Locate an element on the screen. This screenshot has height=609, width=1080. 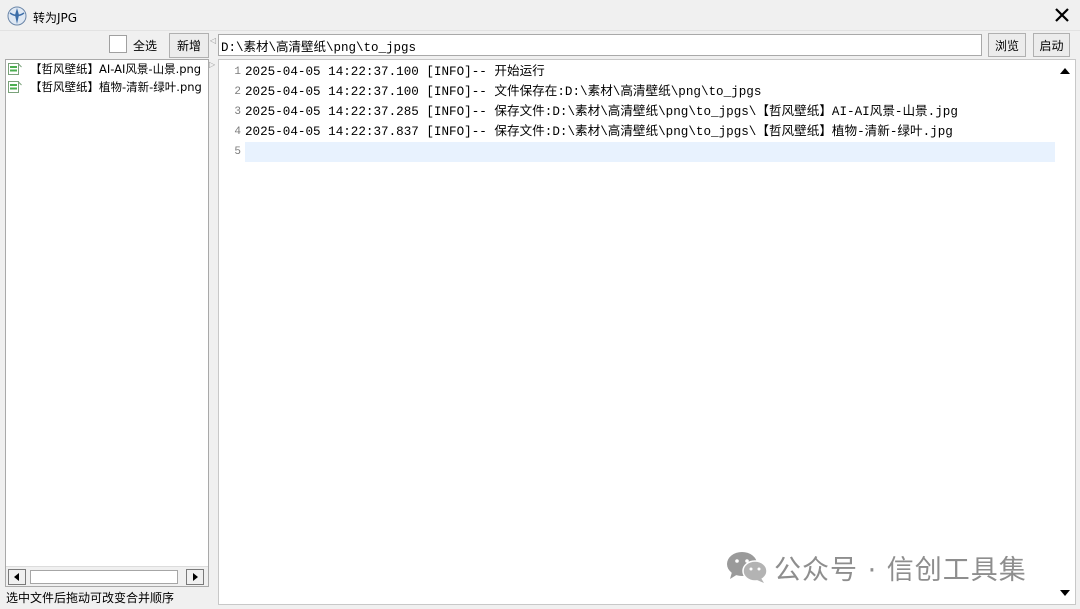
scroll-right-button is located at coordinates (195, 577).